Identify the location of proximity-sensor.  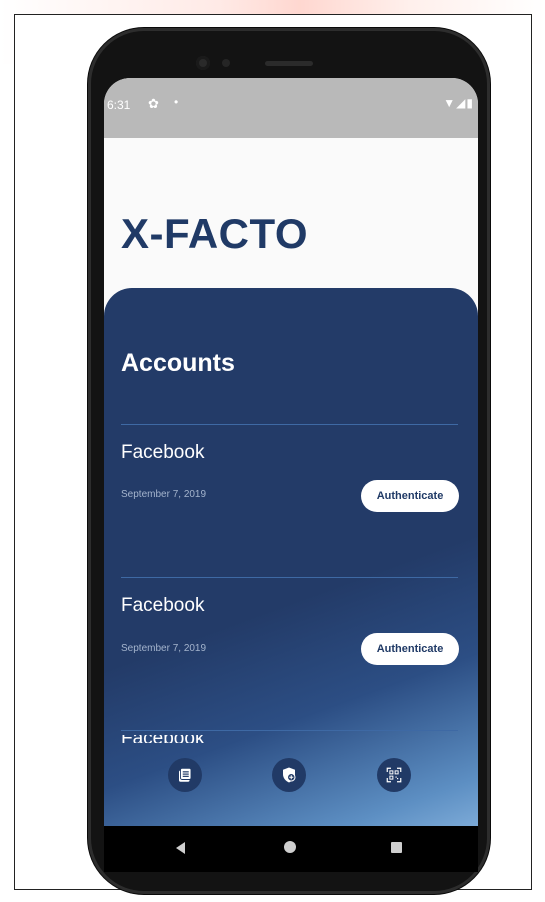
(226, 63).